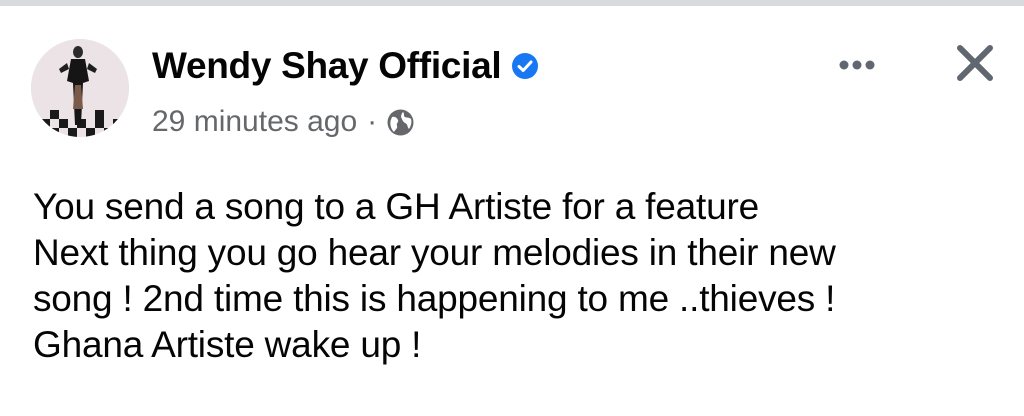 The image size is (1024, 416). What do you see at coordinates (327, 66) in the screenshot?
I see `author-name: Wendy Shay Official` at bounding box center [327, 66].